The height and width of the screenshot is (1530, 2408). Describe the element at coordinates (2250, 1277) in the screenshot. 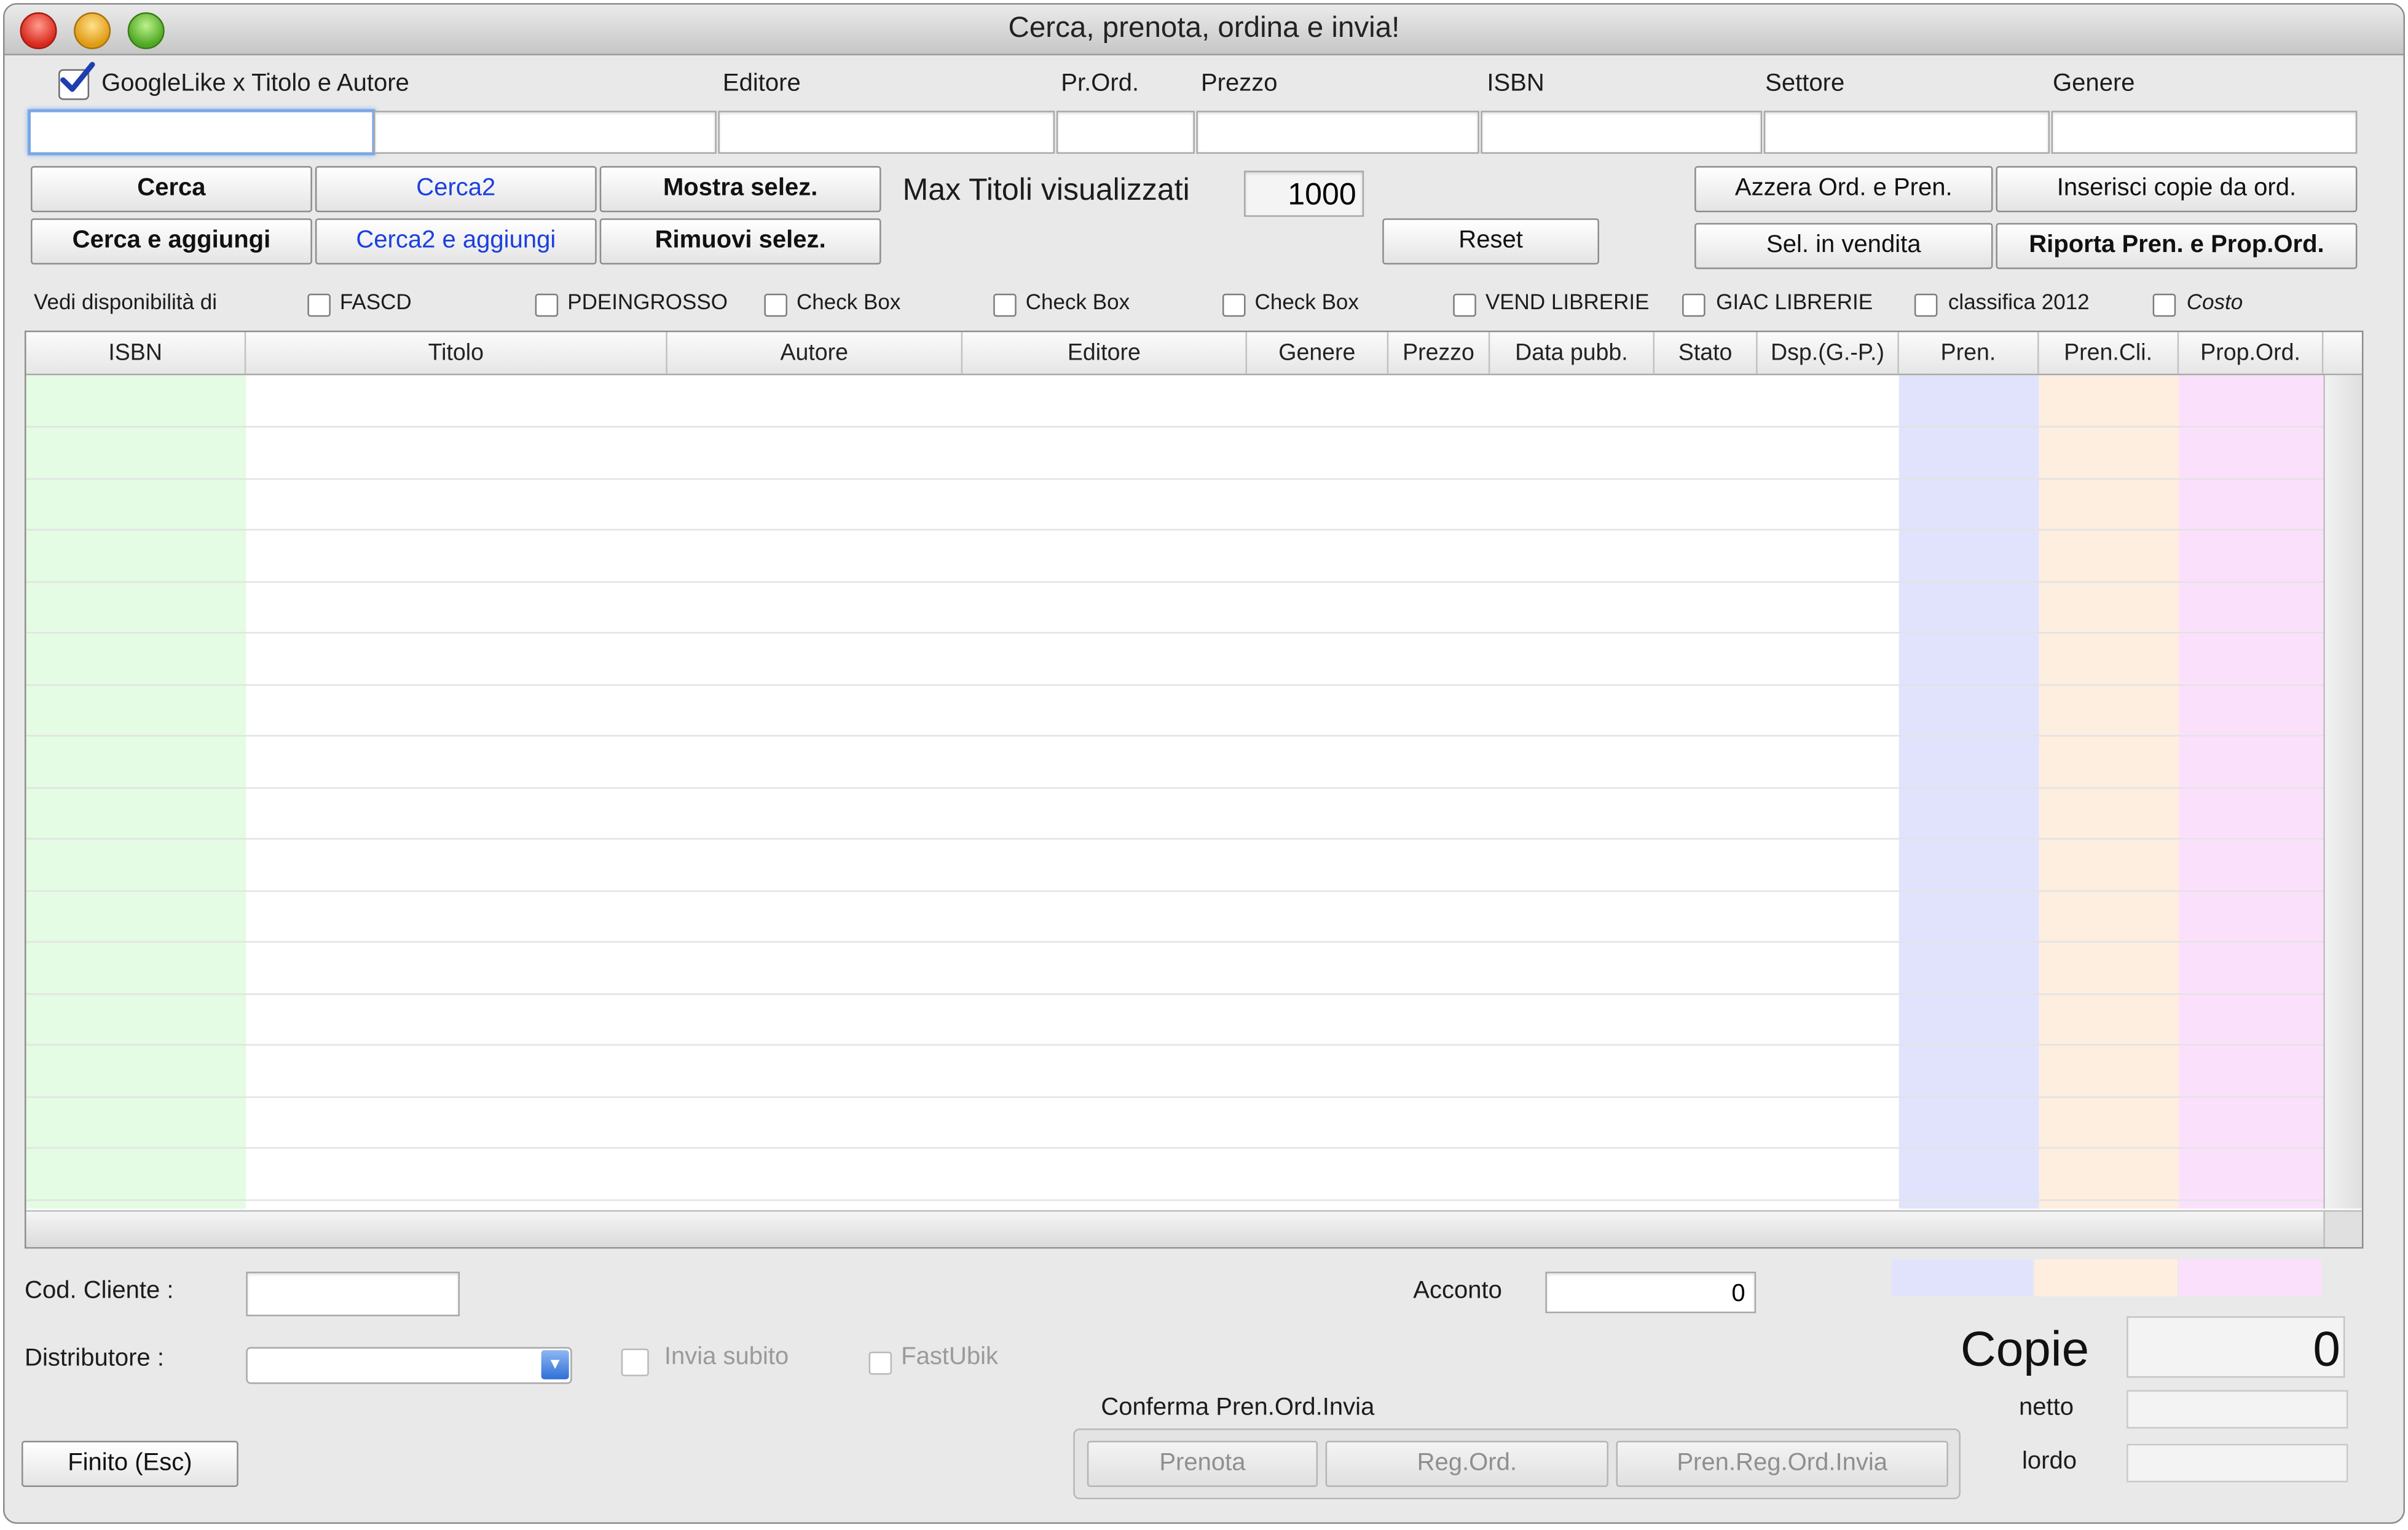

I see `prop-ord-total-swatch` at that location.